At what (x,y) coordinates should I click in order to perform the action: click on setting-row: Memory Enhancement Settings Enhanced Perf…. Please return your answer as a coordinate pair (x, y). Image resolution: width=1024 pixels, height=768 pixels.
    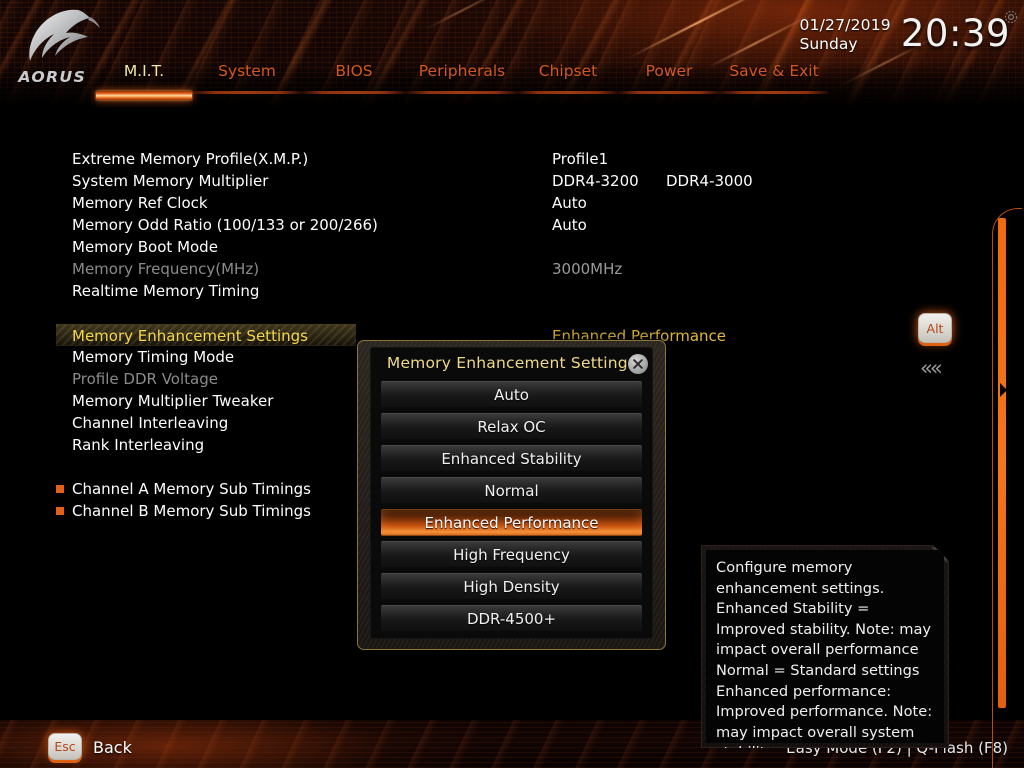
    Looking at the image, I should click on (391, 335).